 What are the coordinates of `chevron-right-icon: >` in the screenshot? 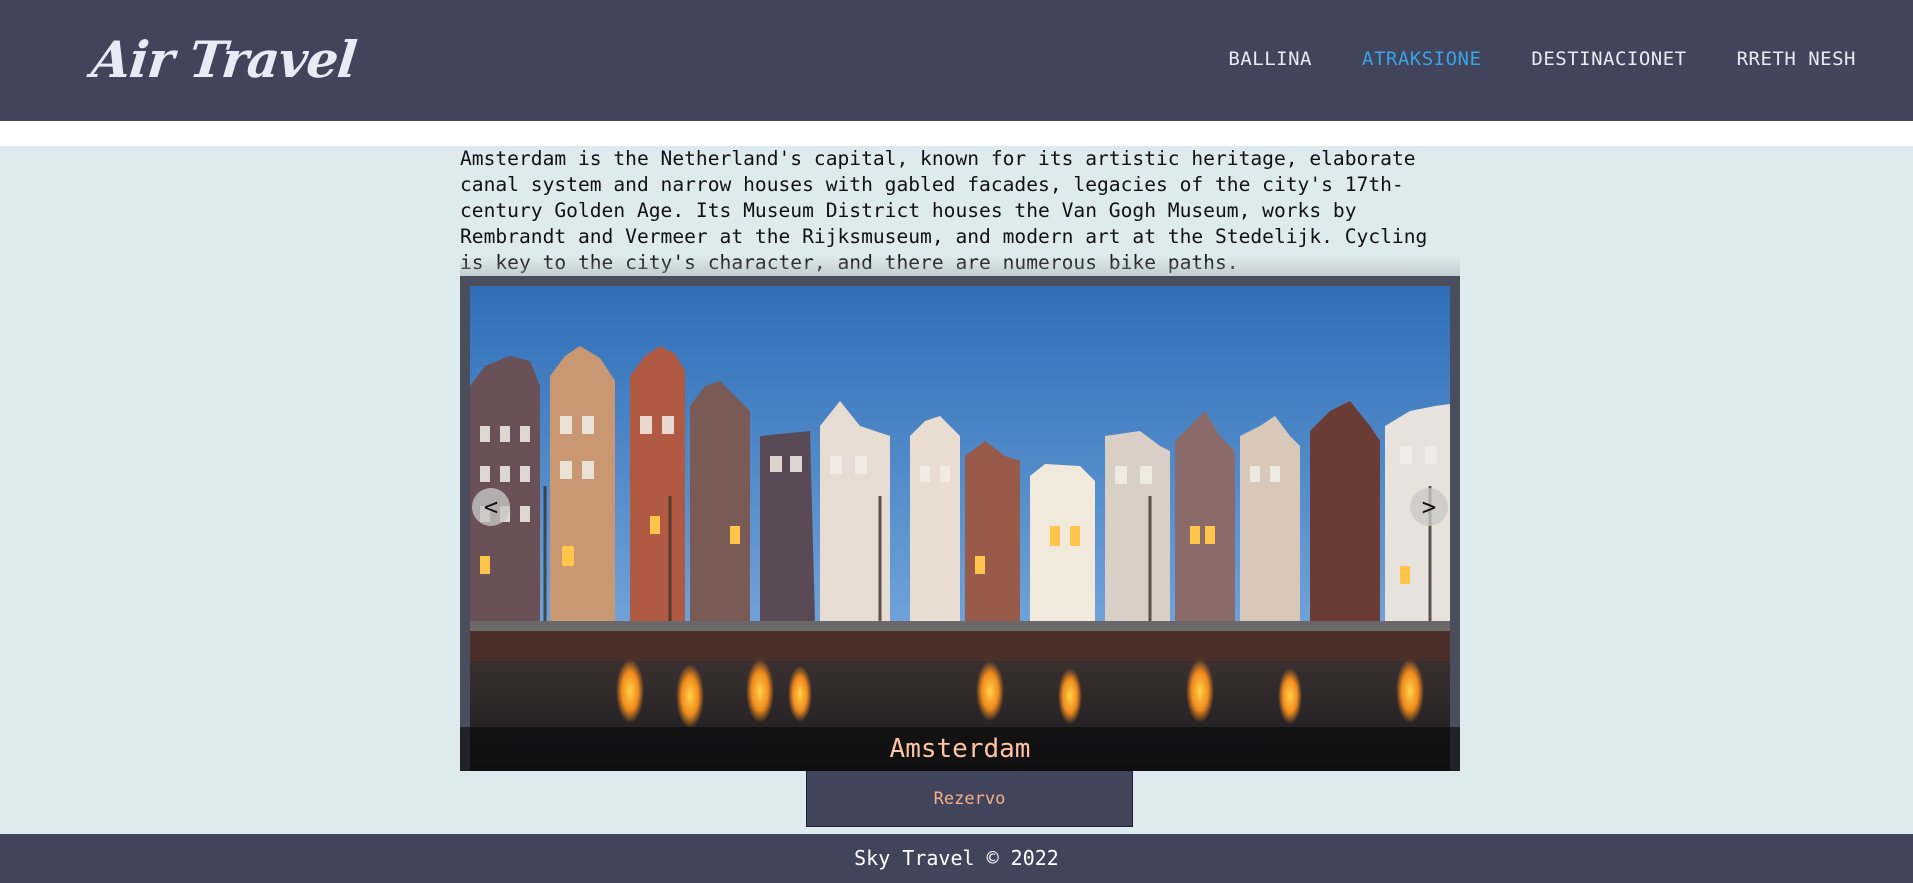 It's located at (1429, 507).